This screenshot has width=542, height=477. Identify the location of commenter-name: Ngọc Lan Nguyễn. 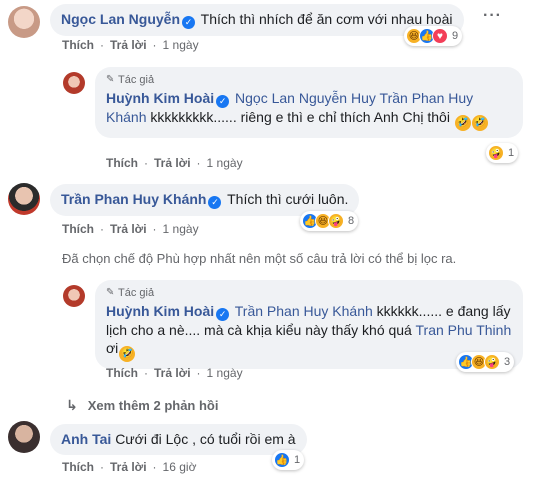
(120, 19).